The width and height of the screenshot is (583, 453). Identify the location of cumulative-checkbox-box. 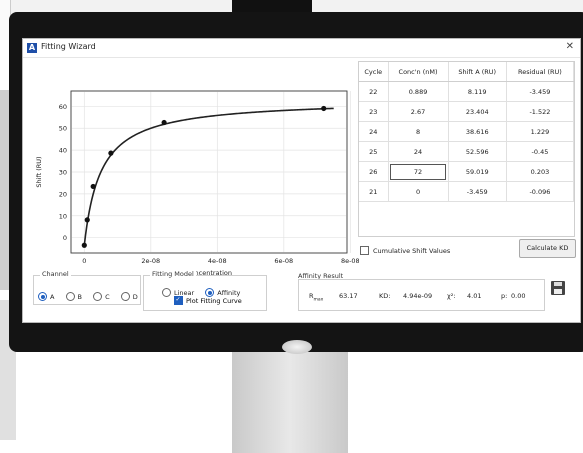
(364, 250).